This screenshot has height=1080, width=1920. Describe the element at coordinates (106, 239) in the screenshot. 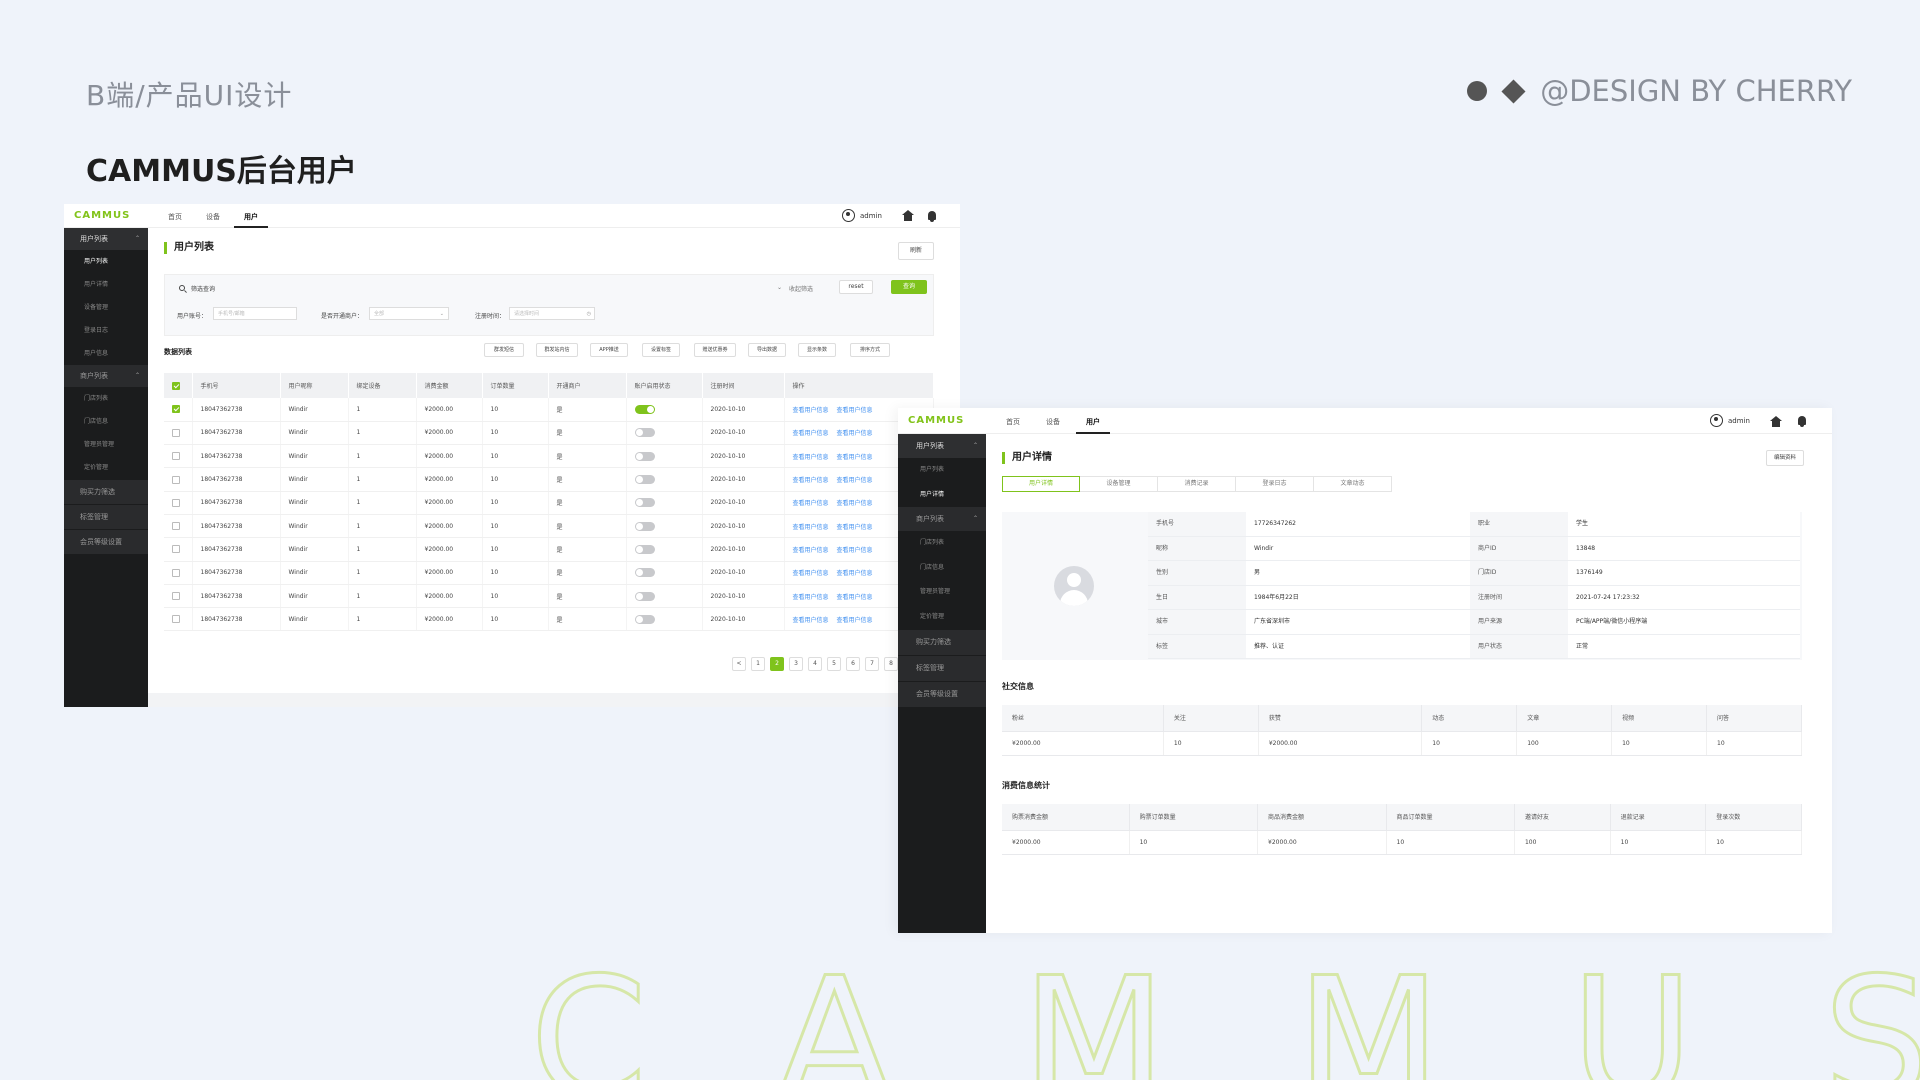

I see `sidebar-group-users: 用户列表 ⌃` at that location.